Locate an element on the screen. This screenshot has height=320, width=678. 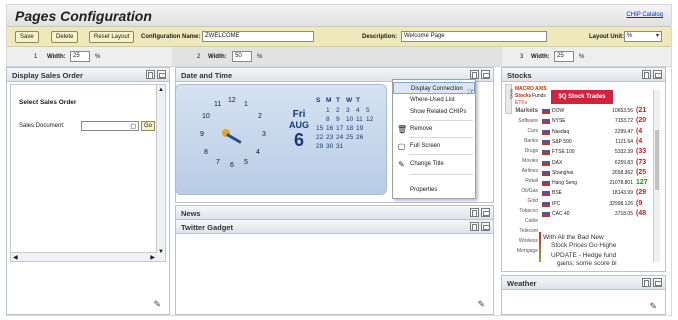
value-help-icon: ◻ is located at coordinates (133, 126).